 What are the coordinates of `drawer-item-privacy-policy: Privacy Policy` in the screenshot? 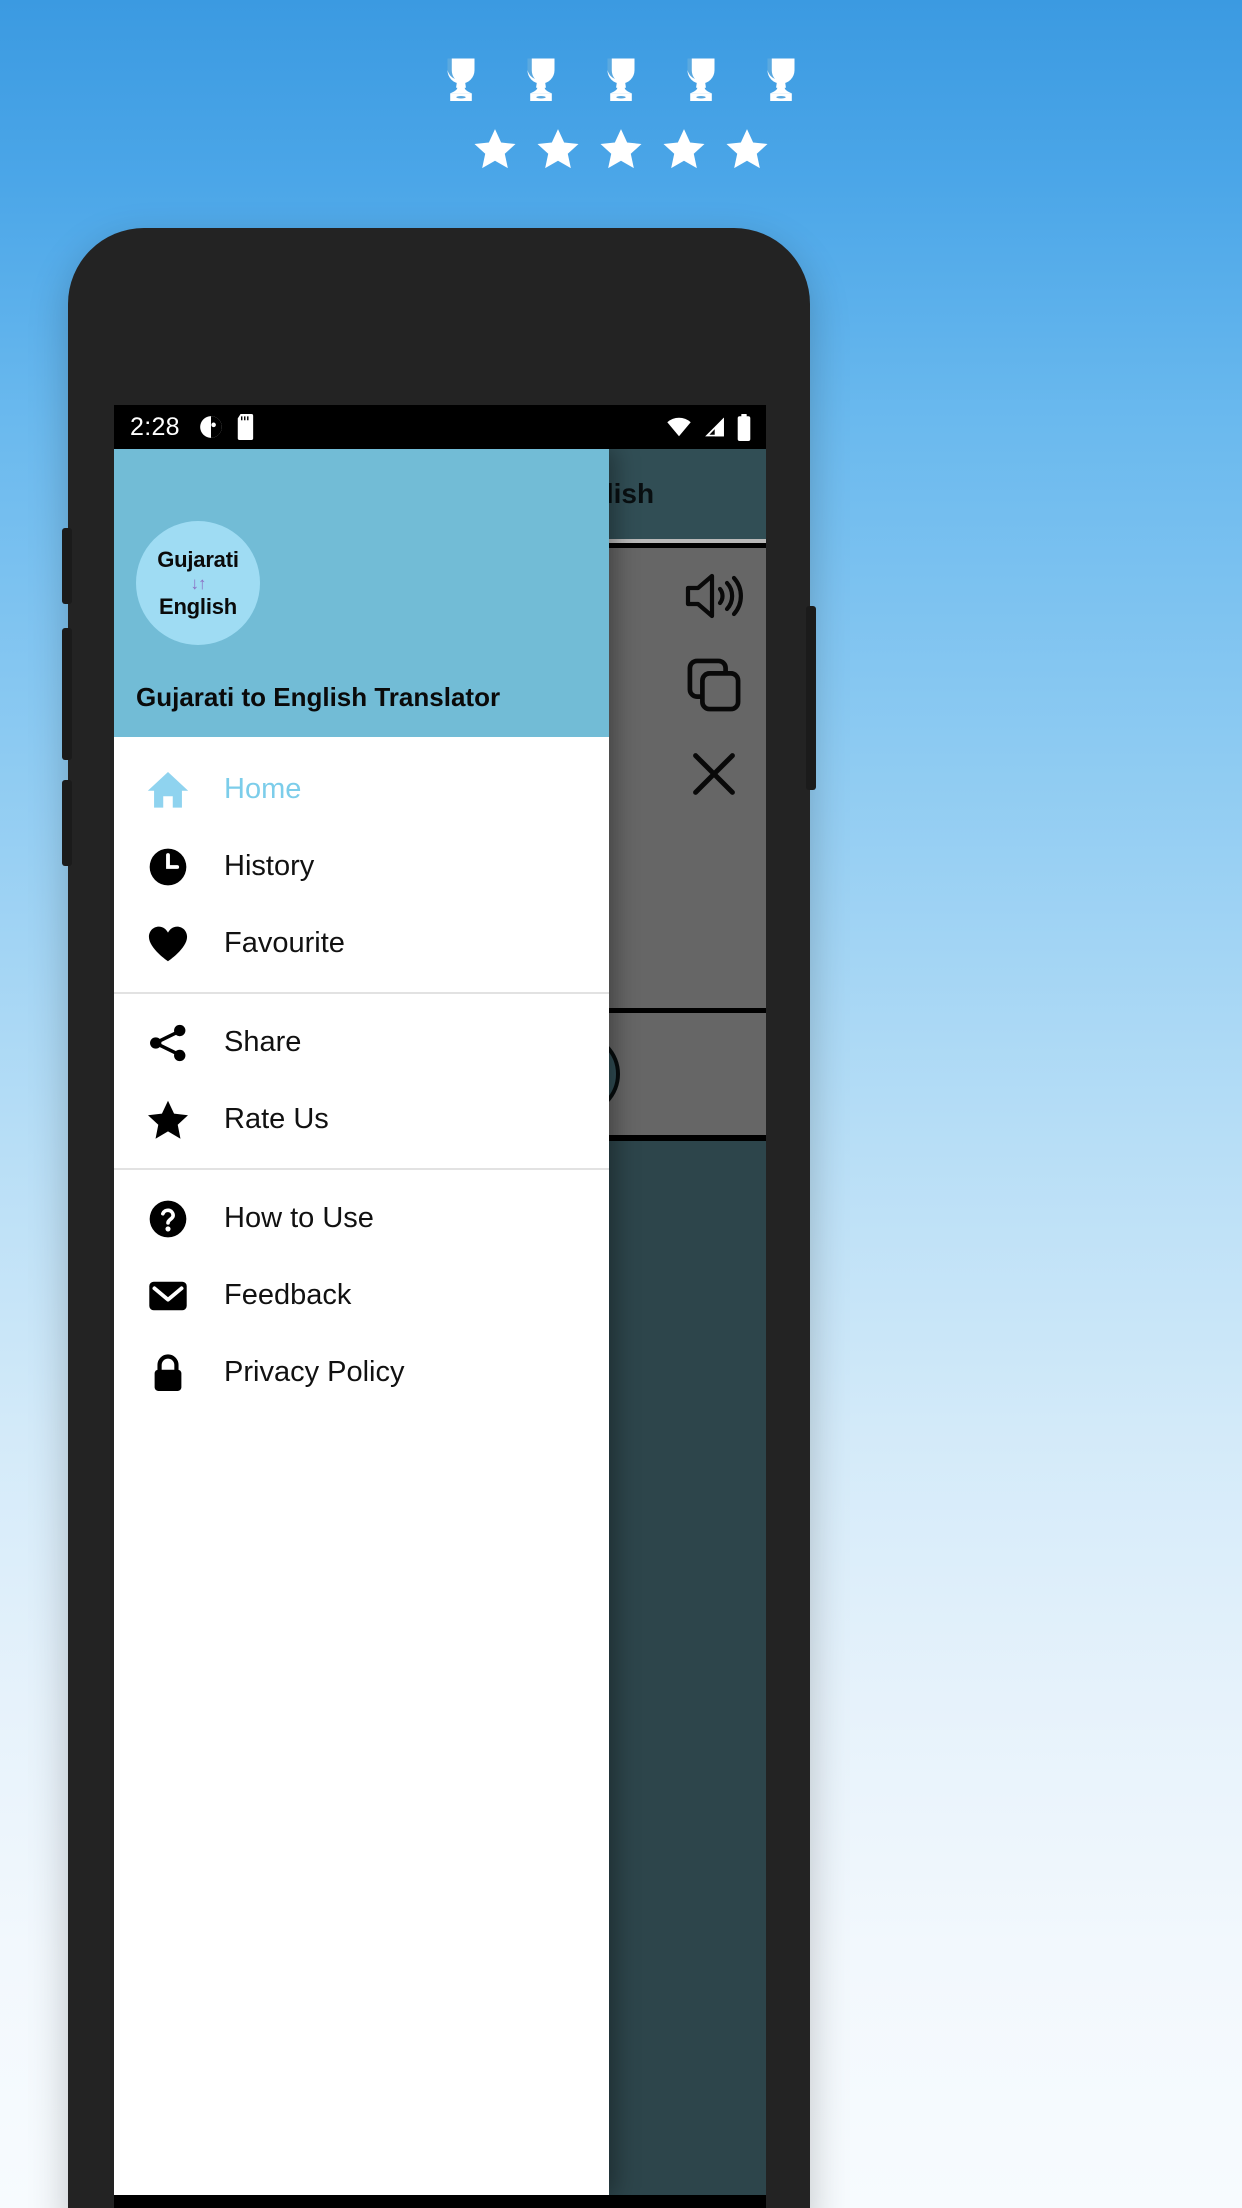 It's located at (361, 1372).